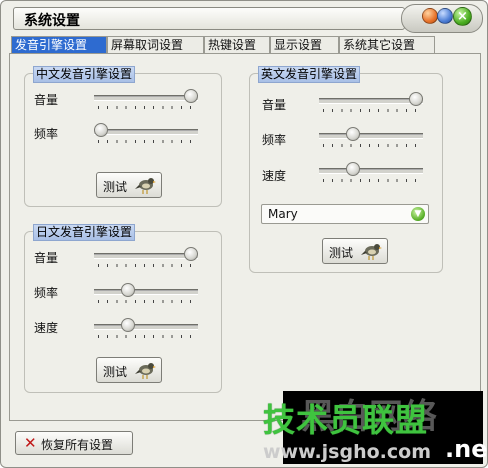  What do you see at coordinates (46, 293) in the screenshot?
I see `japanese-rate-label: 频率` at bounding box center [46, 293].